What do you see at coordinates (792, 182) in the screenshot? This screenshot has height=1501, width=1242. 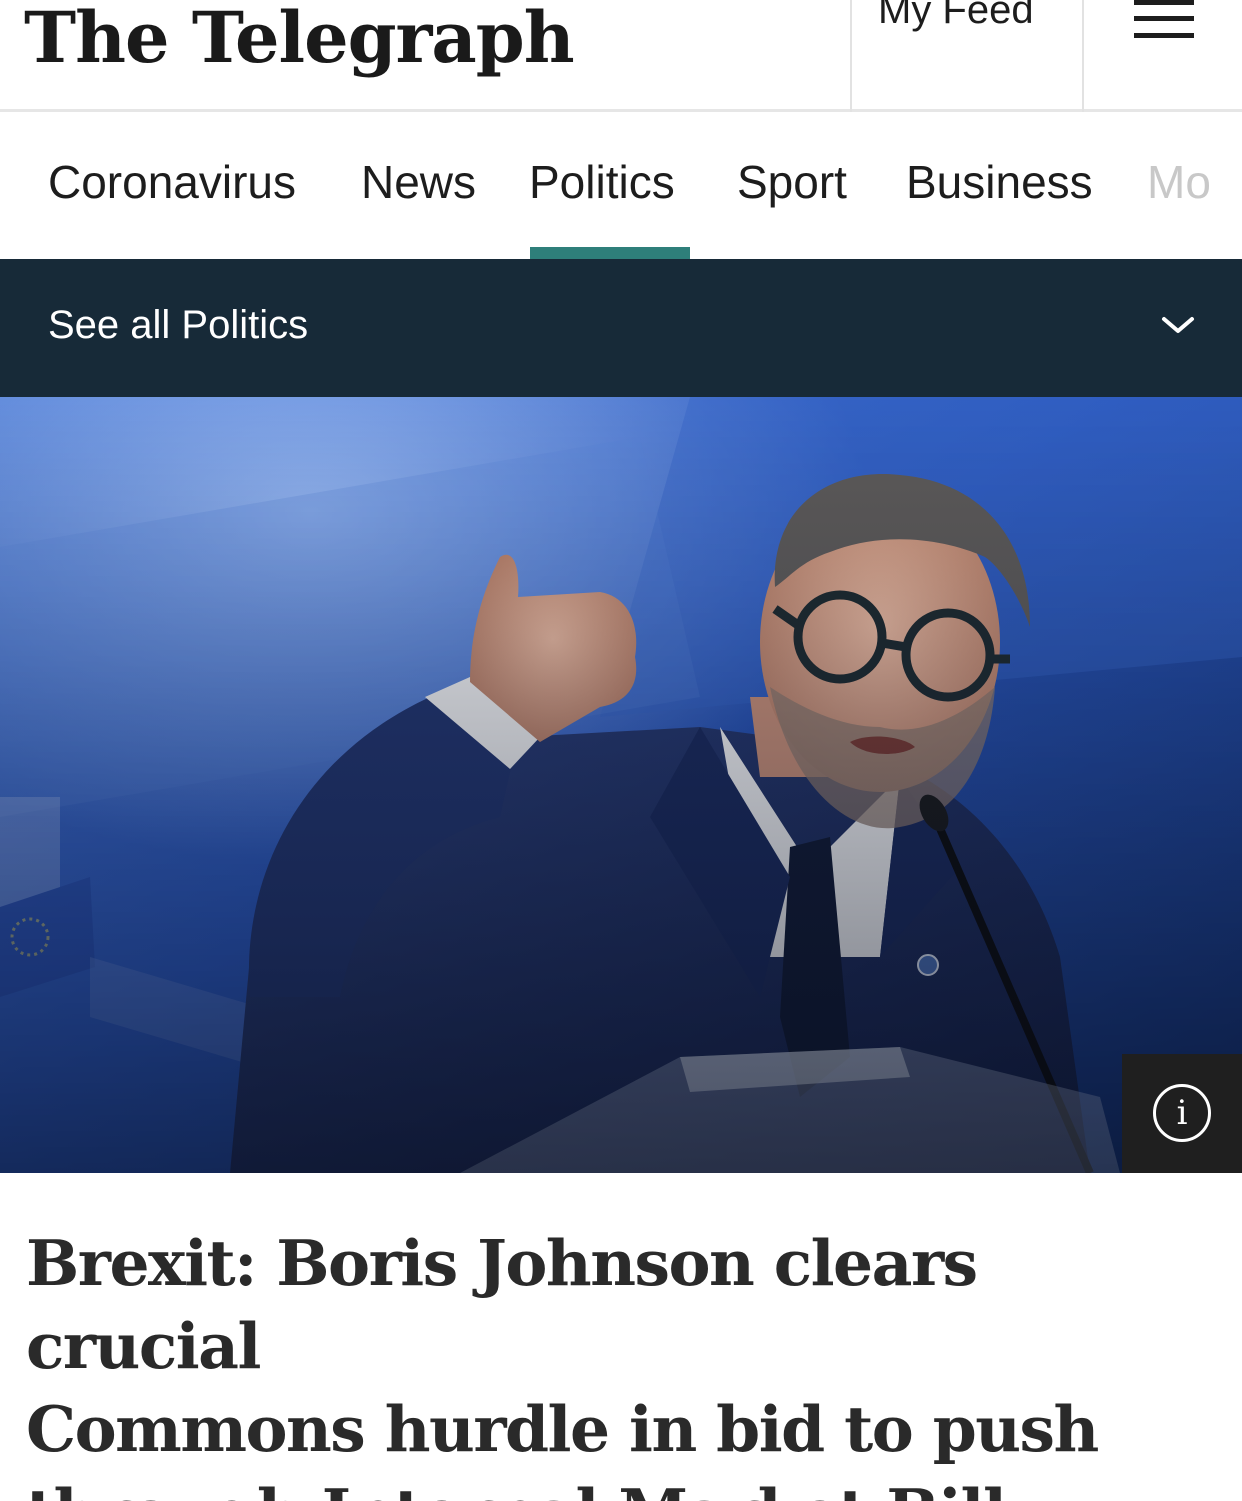 I see `nav-item-sport: Sport` at bounding box center [792, 182].